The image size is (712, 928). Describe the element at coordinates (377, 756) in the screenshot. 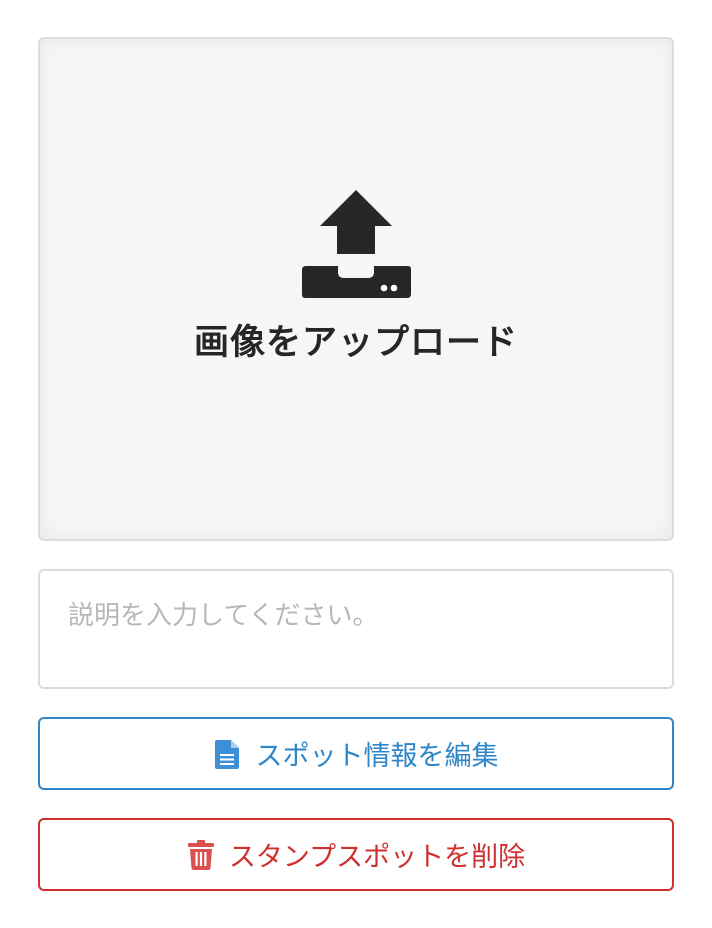

I see `edit-spot-label: スポット情報を編集` at that location.